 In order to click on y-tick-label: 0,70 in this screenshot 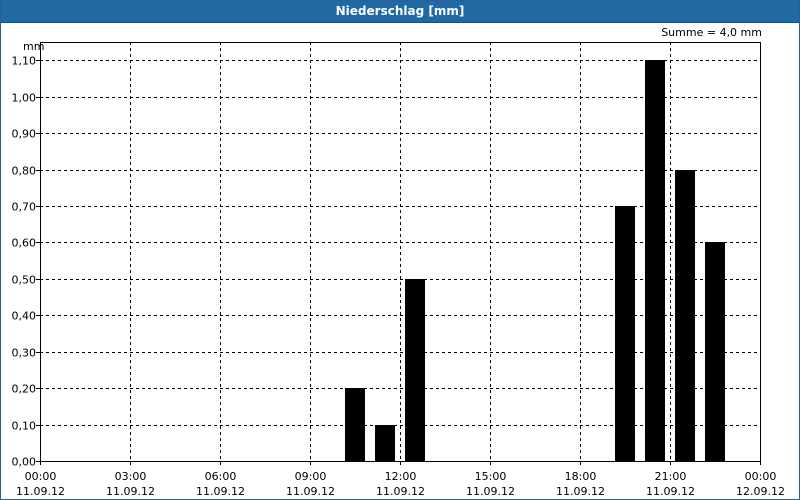, I will do `click(24, 207)`.